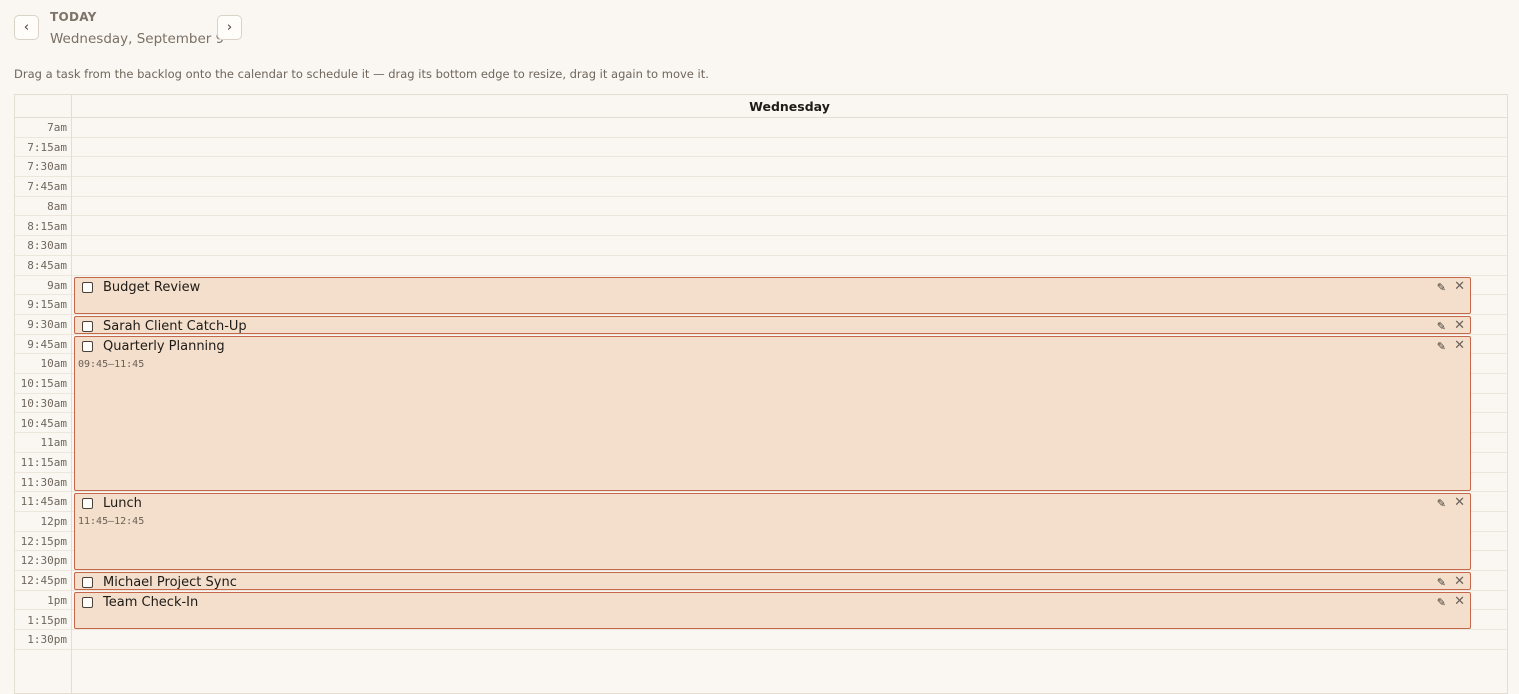 This screenshot has height=694, width=1519. Describe the element at coordinates (152, 287) in the screenshot. I see `event-title: Budget Review` at that location.